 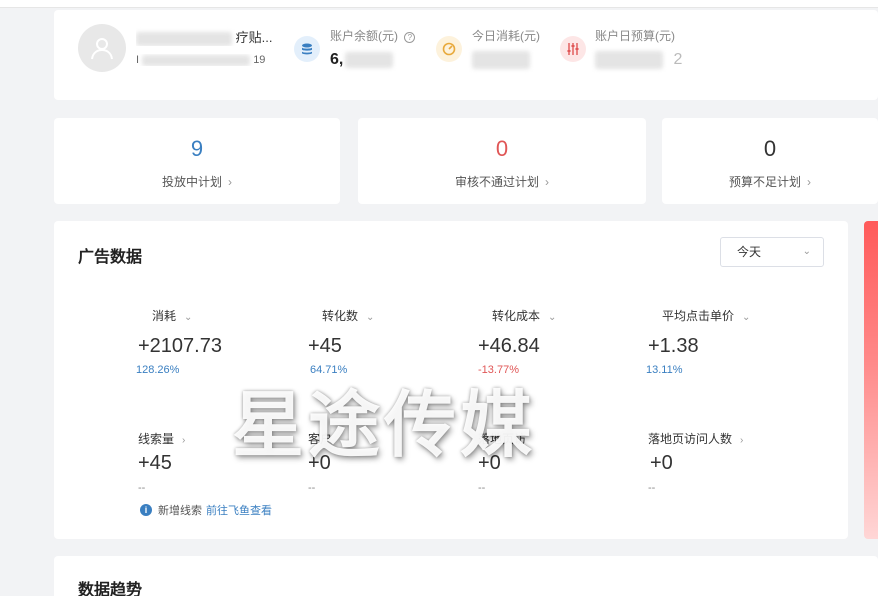 I want to click on metric-spend-value: +2107.73, so click(x=180, y=346).